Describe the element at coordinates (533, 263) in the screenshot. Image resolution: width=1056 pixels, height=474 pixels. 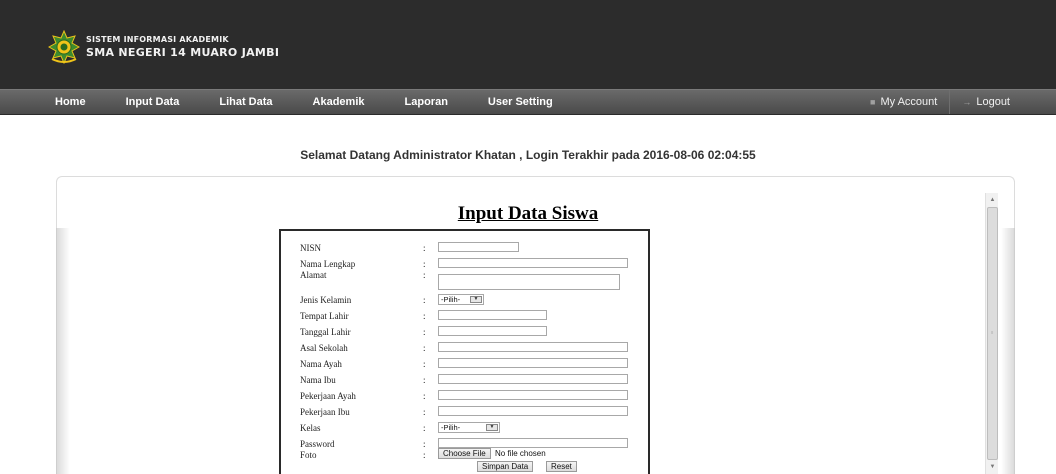
I see `nama-lengkap-input` at that location.